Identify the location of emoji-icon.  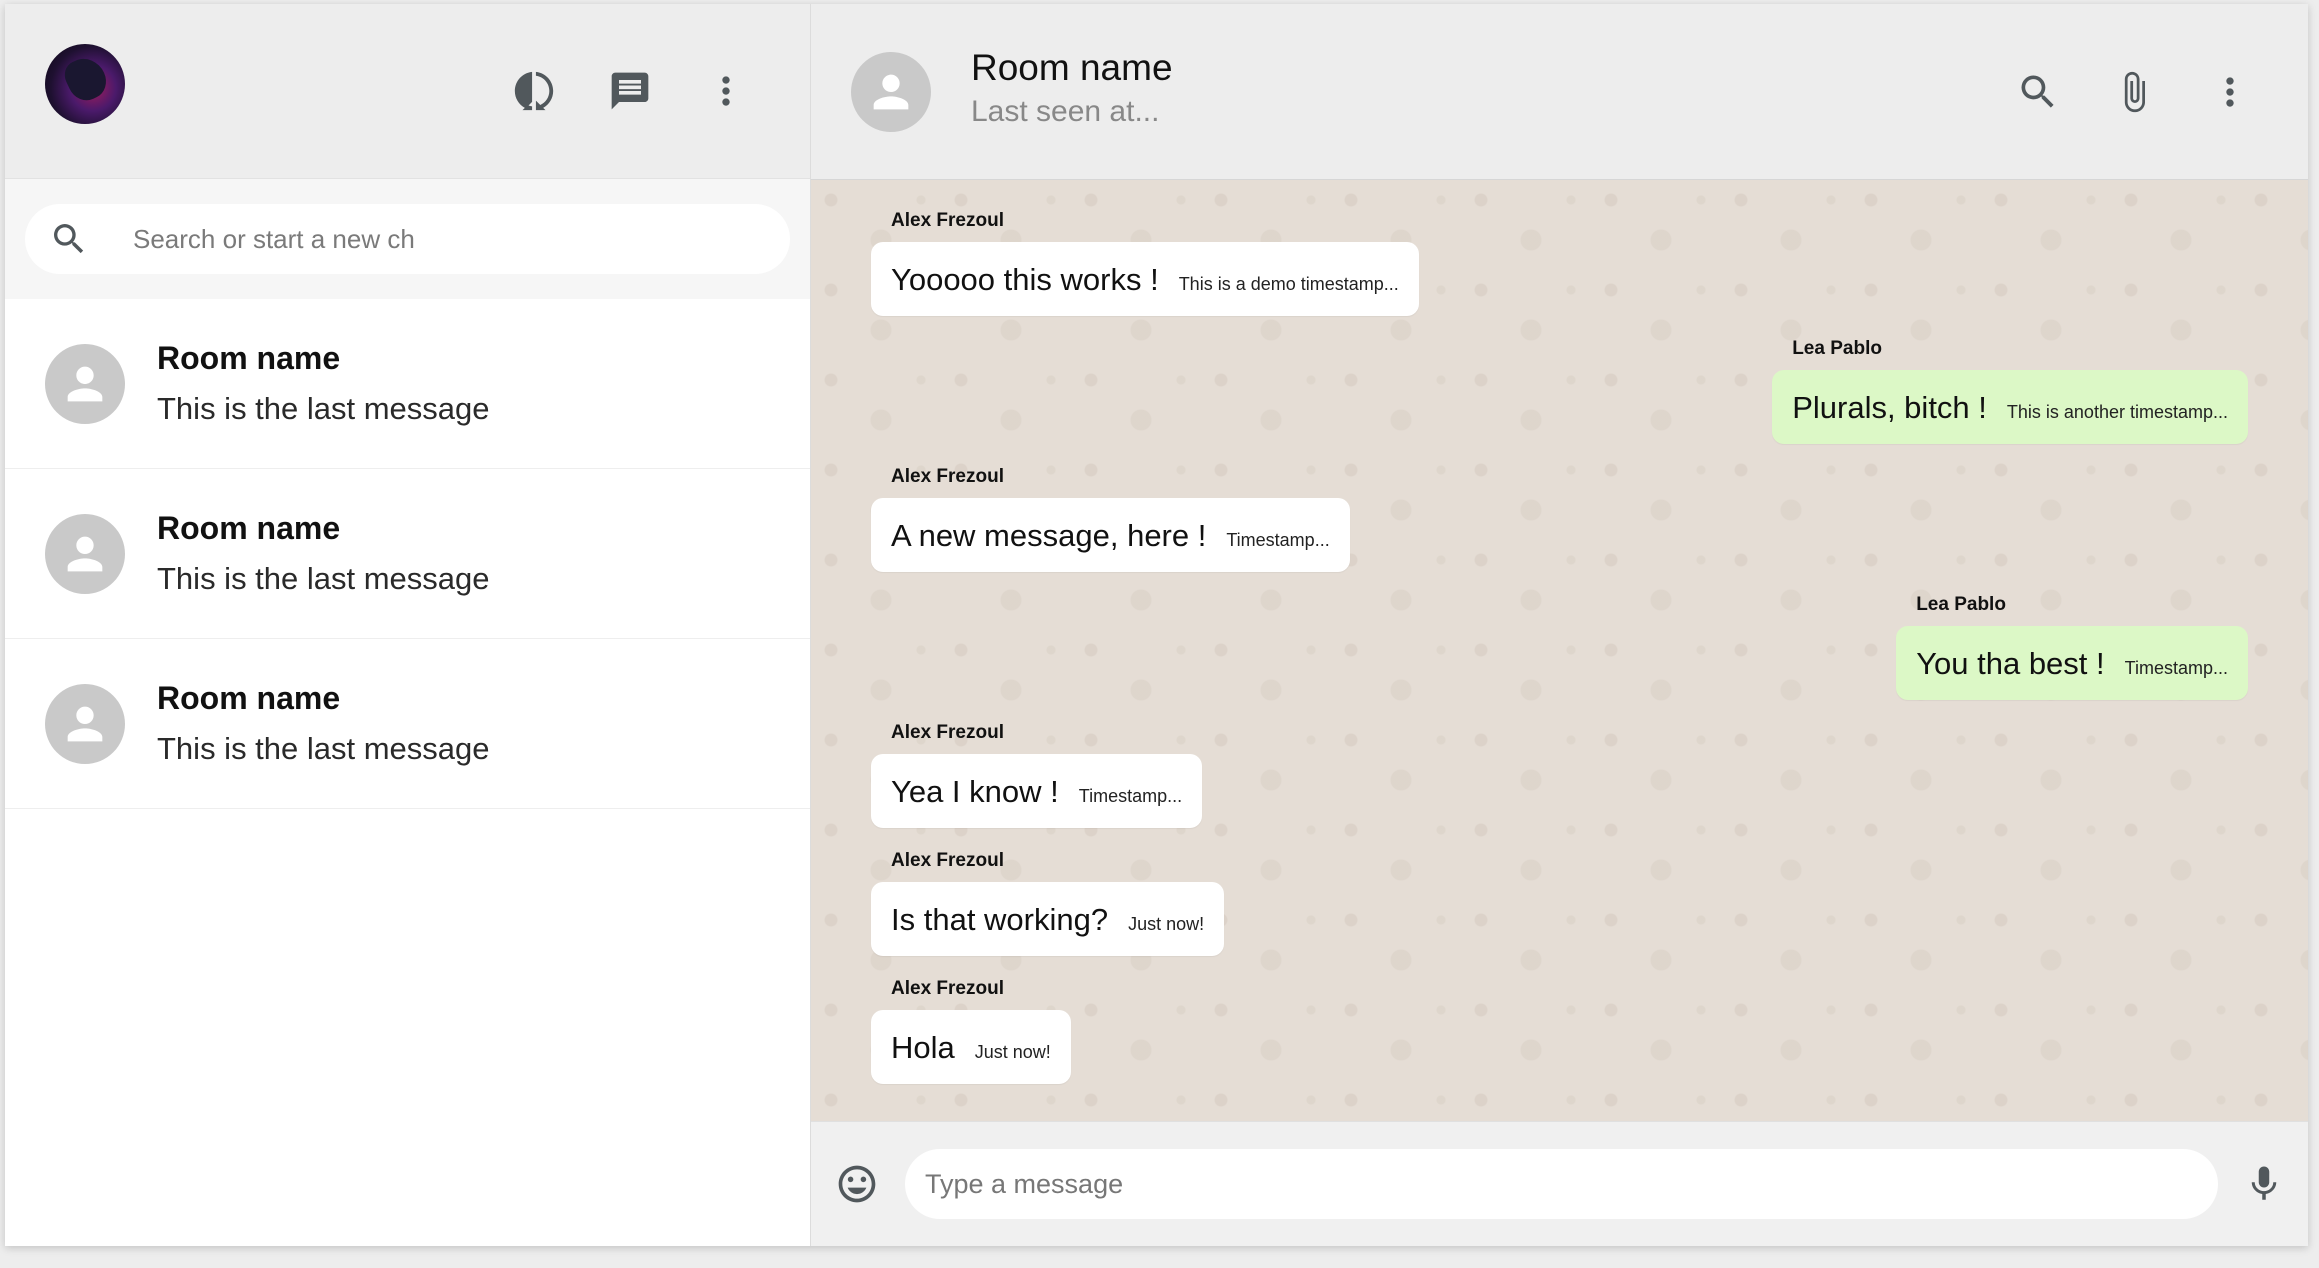
(857, 1184).